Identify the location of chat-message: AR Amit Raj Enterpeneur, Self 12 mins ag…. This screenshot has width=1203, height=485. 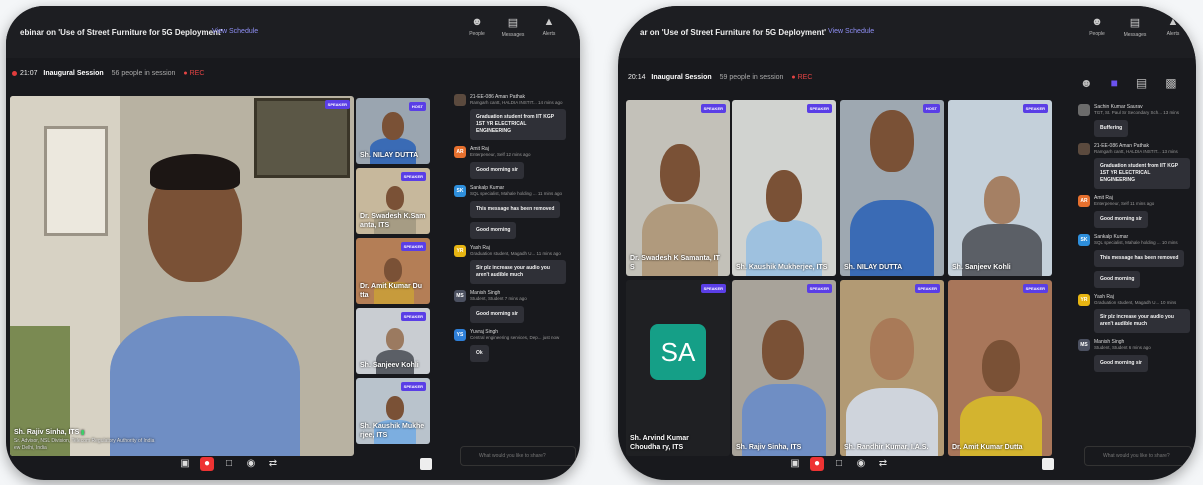
(515, 162).